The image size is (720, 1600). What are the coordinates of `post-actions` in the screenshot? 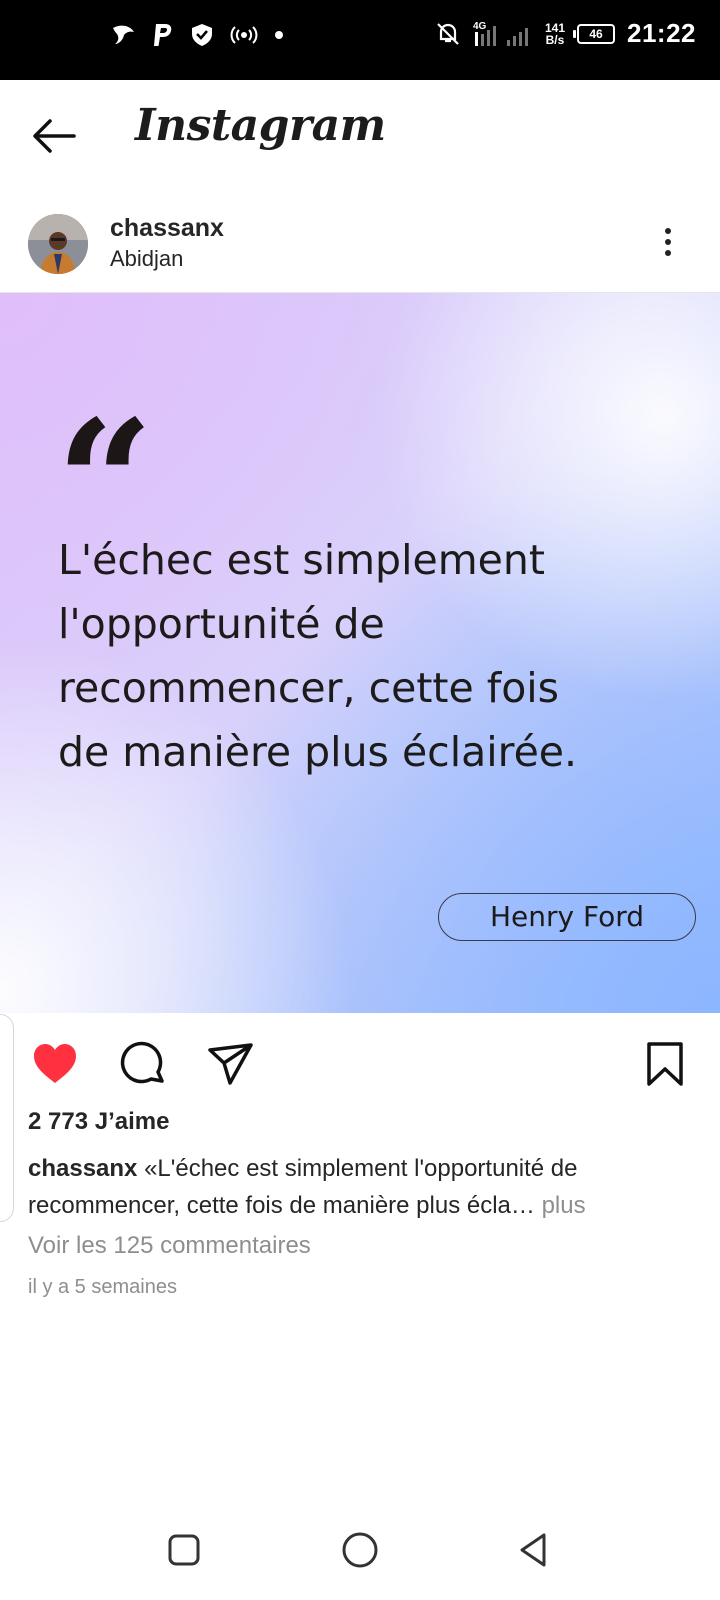 It's located at (360, 1059).